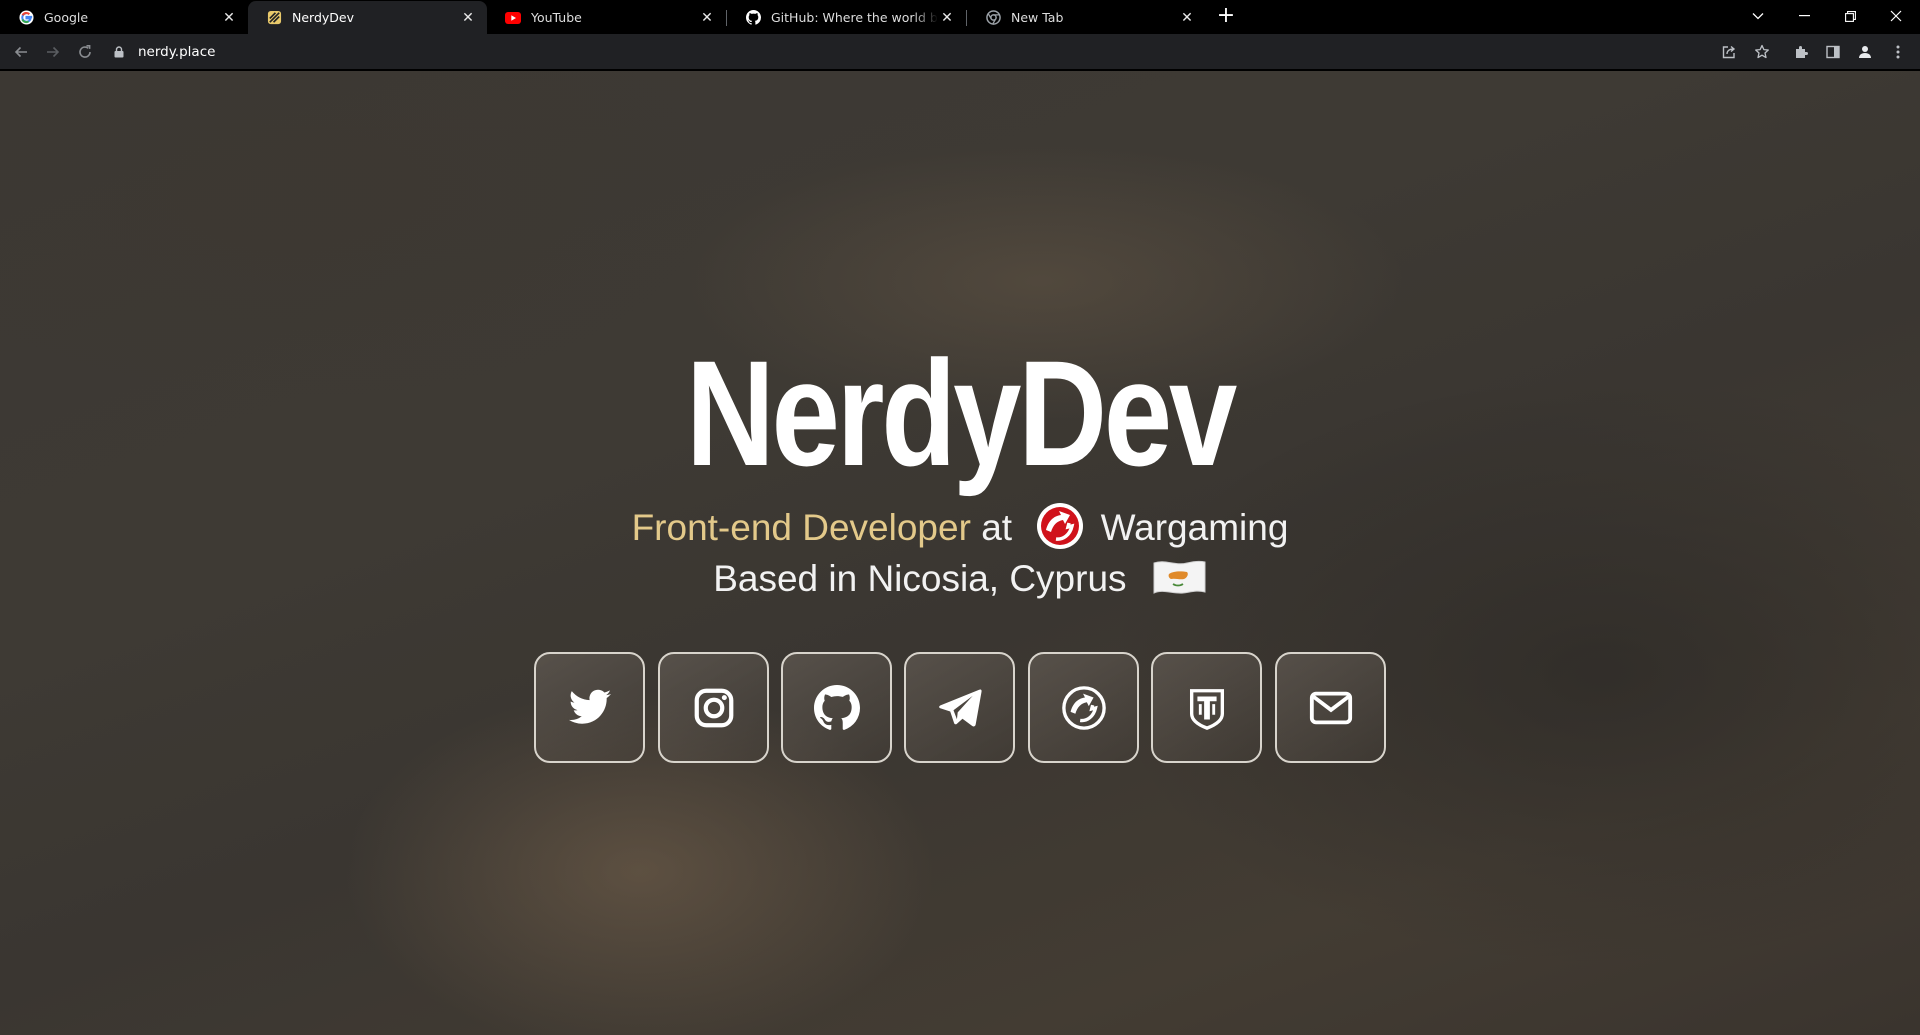  I want to click on email-icon, so click(1330, 707).